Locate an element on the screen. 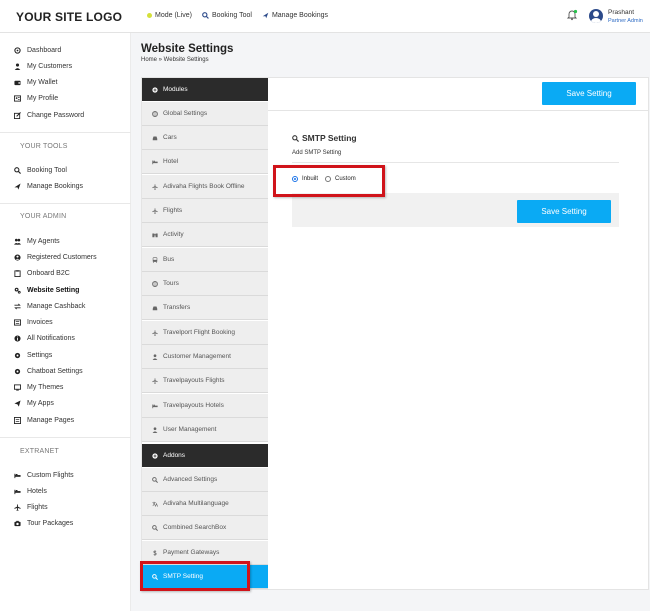  language-icon is located at coordinates (155, 504).